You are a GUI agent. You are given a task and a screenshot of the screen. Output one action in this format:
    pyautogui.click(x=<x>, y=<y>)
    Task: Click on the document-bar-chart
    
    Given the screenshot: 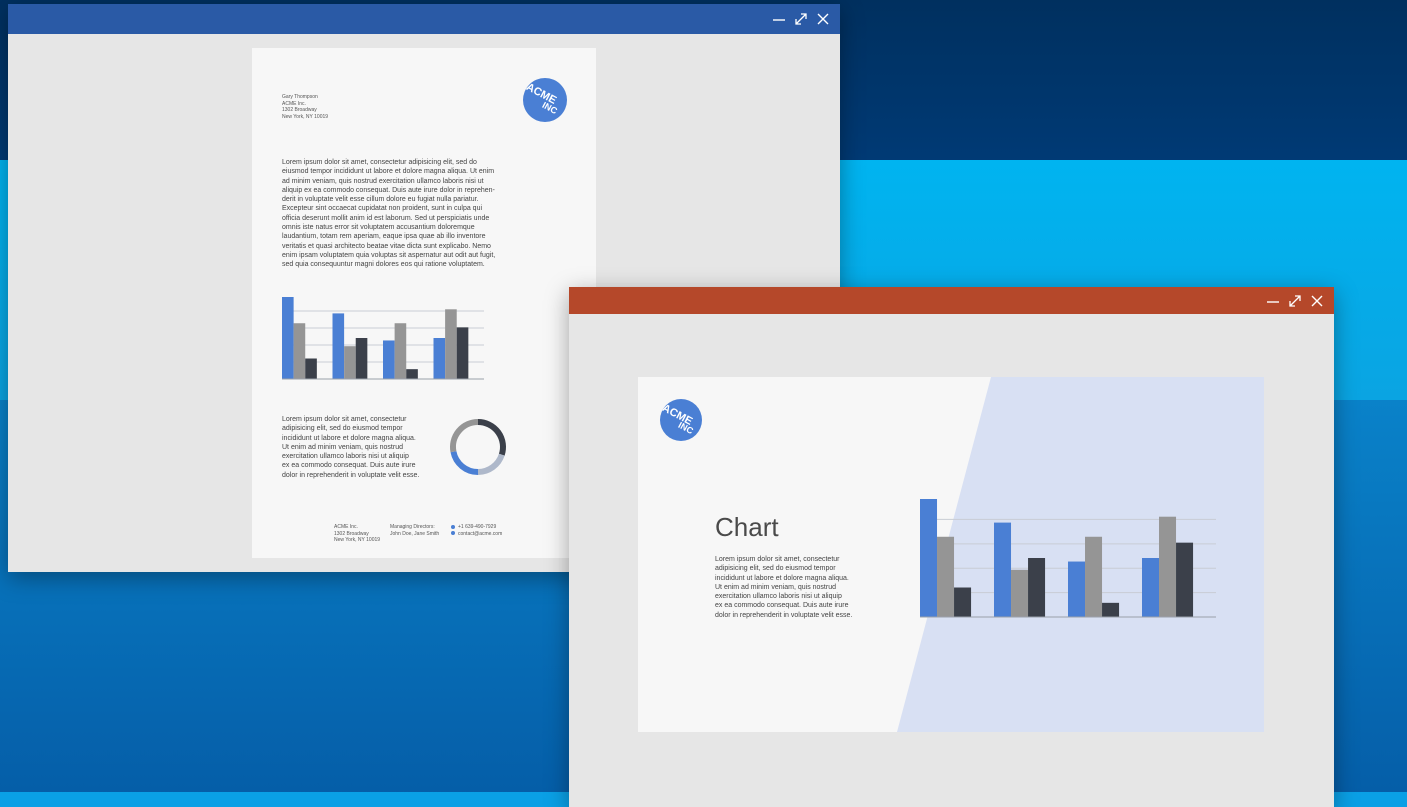 What is the action you would take?
    pyautogui.click(x=383, y=338)
    